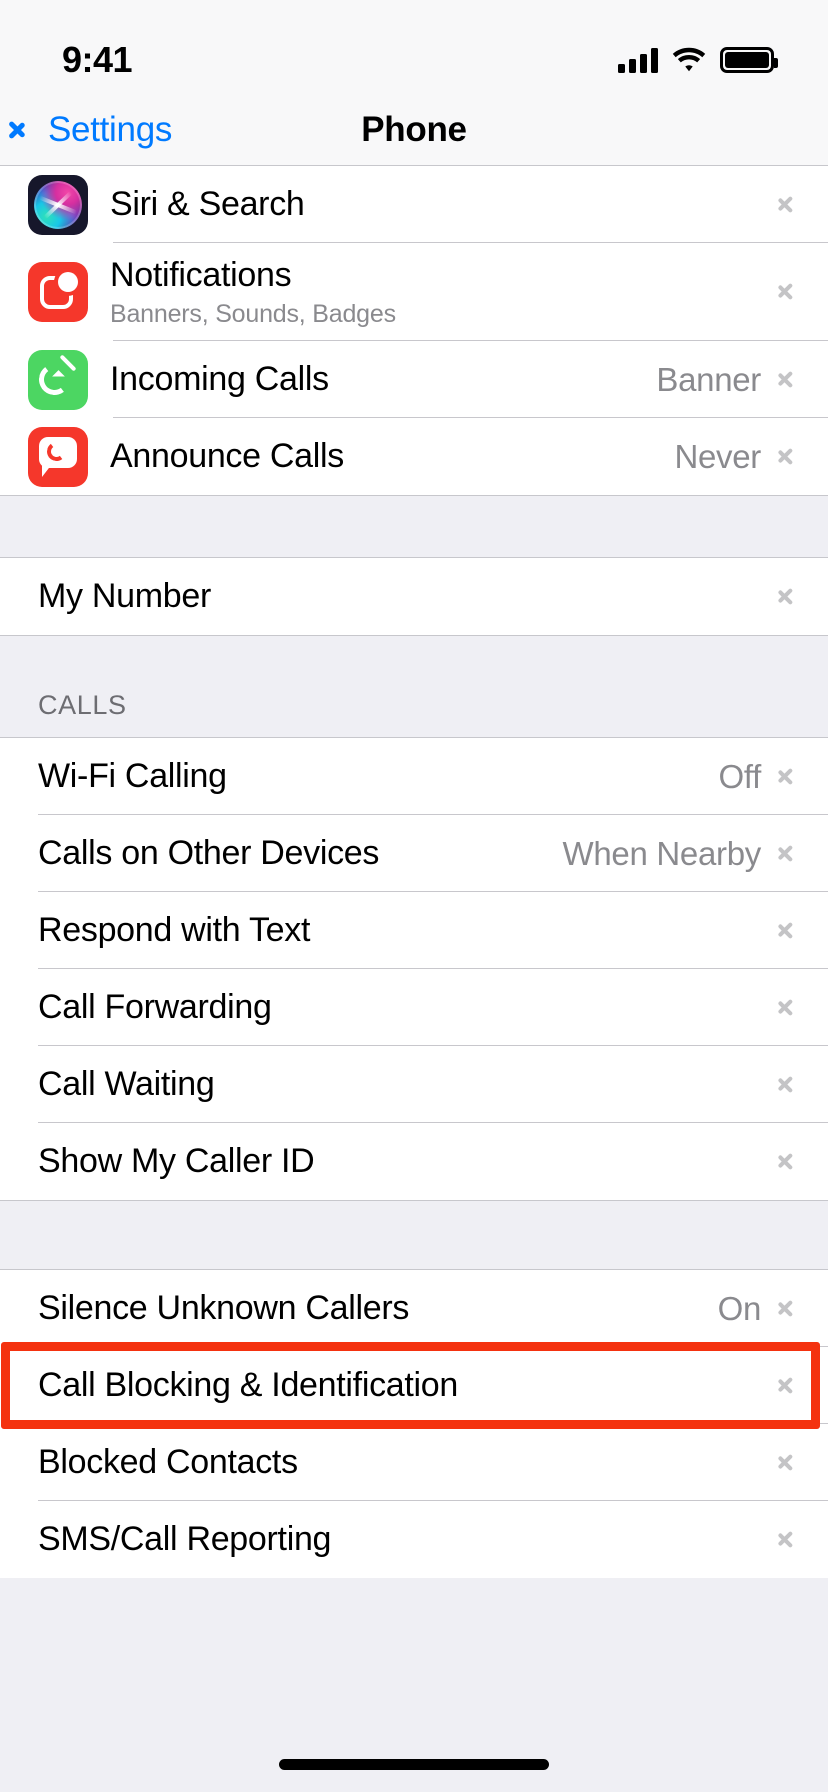 The width and height of the screenshot is (828, 1792). I want to click on announce-calls-icon, so click(58, 456).